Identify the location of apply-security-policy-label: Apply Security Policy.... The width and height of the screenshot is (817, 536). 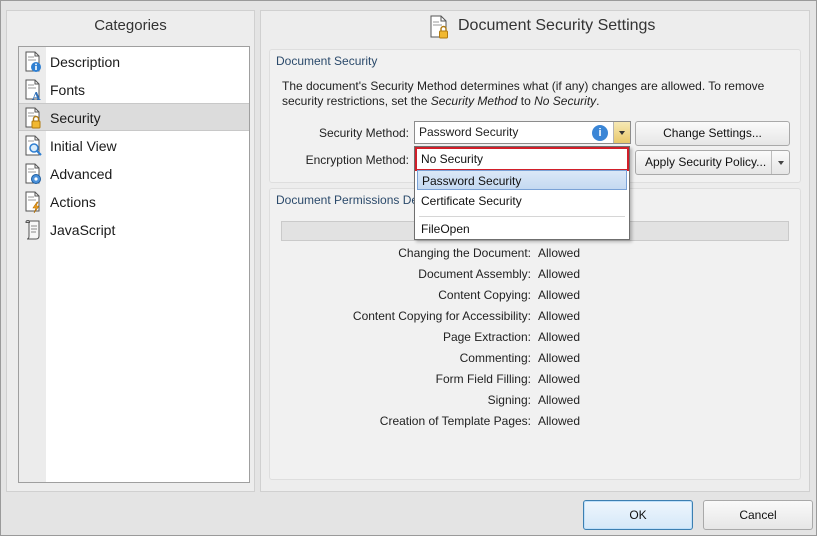
(706, 162).